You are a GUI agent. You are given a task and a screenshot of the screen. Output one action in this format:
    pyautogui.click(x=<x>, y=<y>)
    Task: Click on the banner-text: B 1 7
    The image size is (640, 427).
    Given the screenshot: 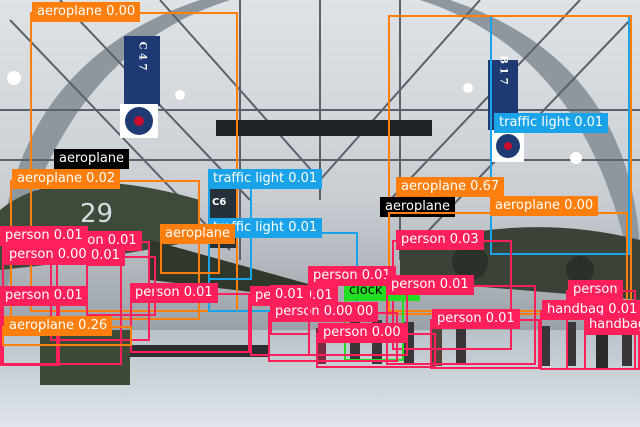 What is the action you would take?
    pyautogui.click(x=503, y=69)
    